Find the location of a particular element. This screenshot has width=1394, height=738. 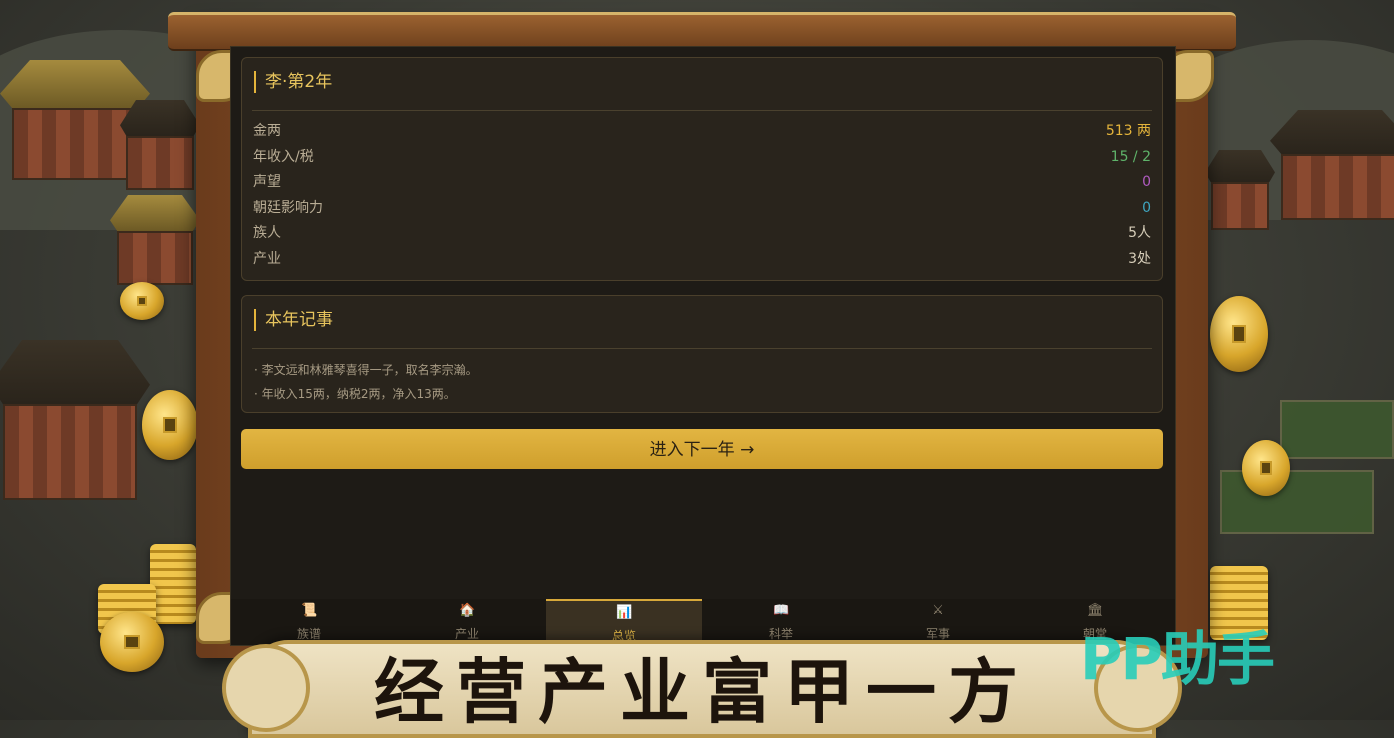

stat-label: 年收入/税 is located at coordinates (283, 156).